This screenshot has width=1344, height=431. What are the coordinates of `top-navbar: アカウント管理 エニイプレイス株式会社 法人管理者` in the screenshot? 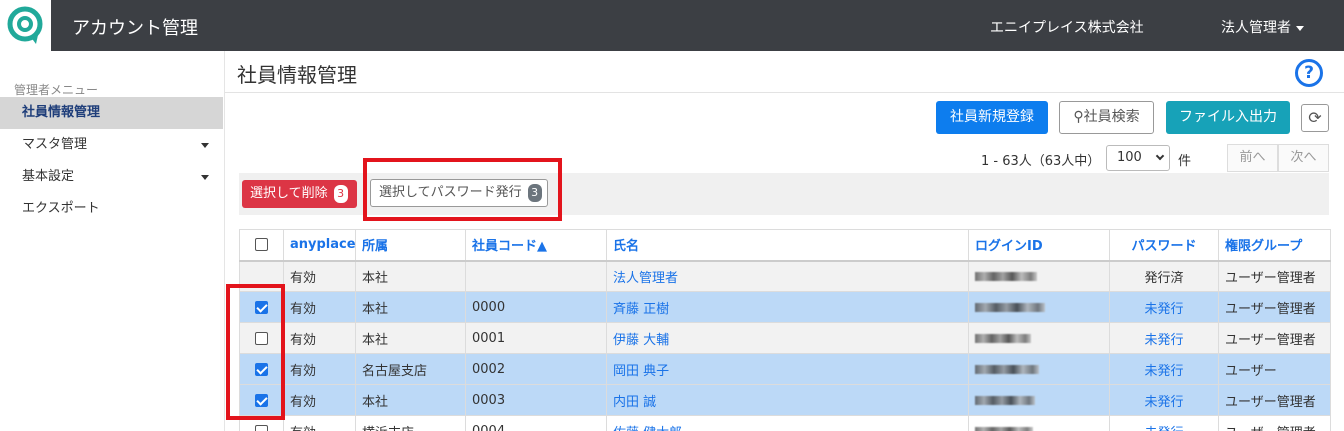 It's located at (672, 25).